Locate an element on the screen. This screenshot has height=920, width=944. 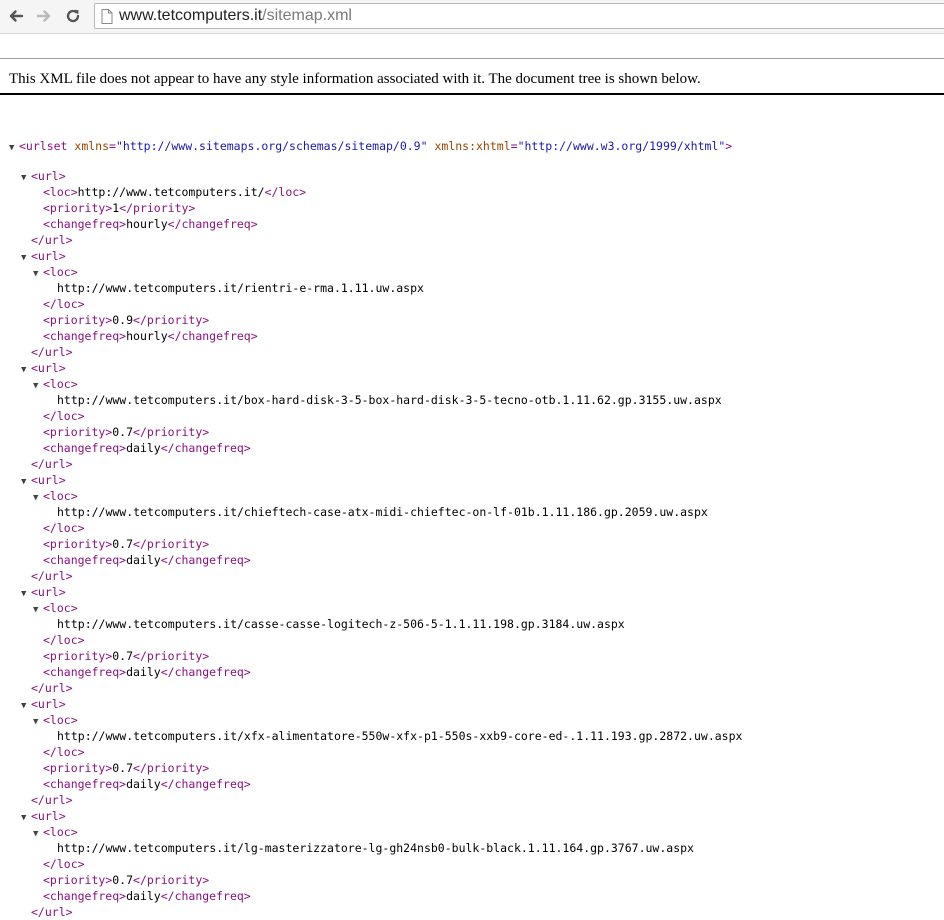
forward-button is located at coordinates (44, 16).